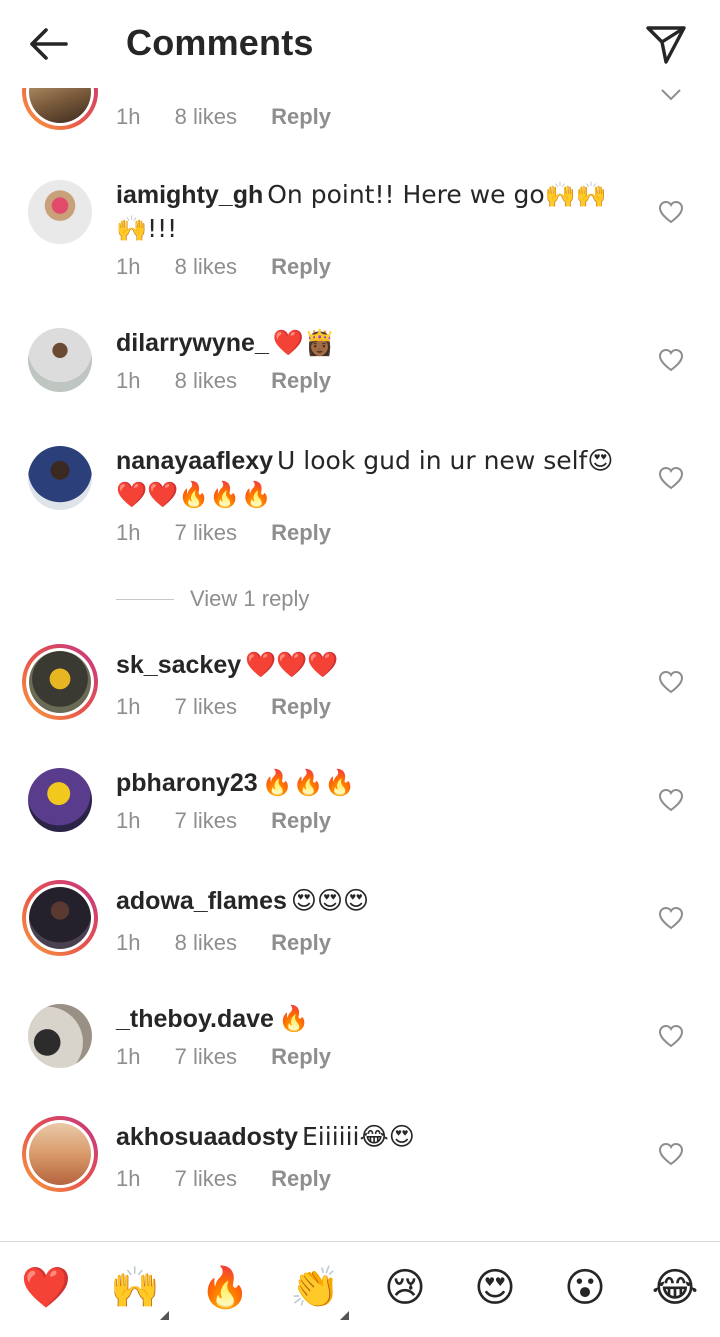  Describe the element at coordinates (495, 1288) in the screenshot. I see `heart-eyes-emoji-button: 😍` at that location.